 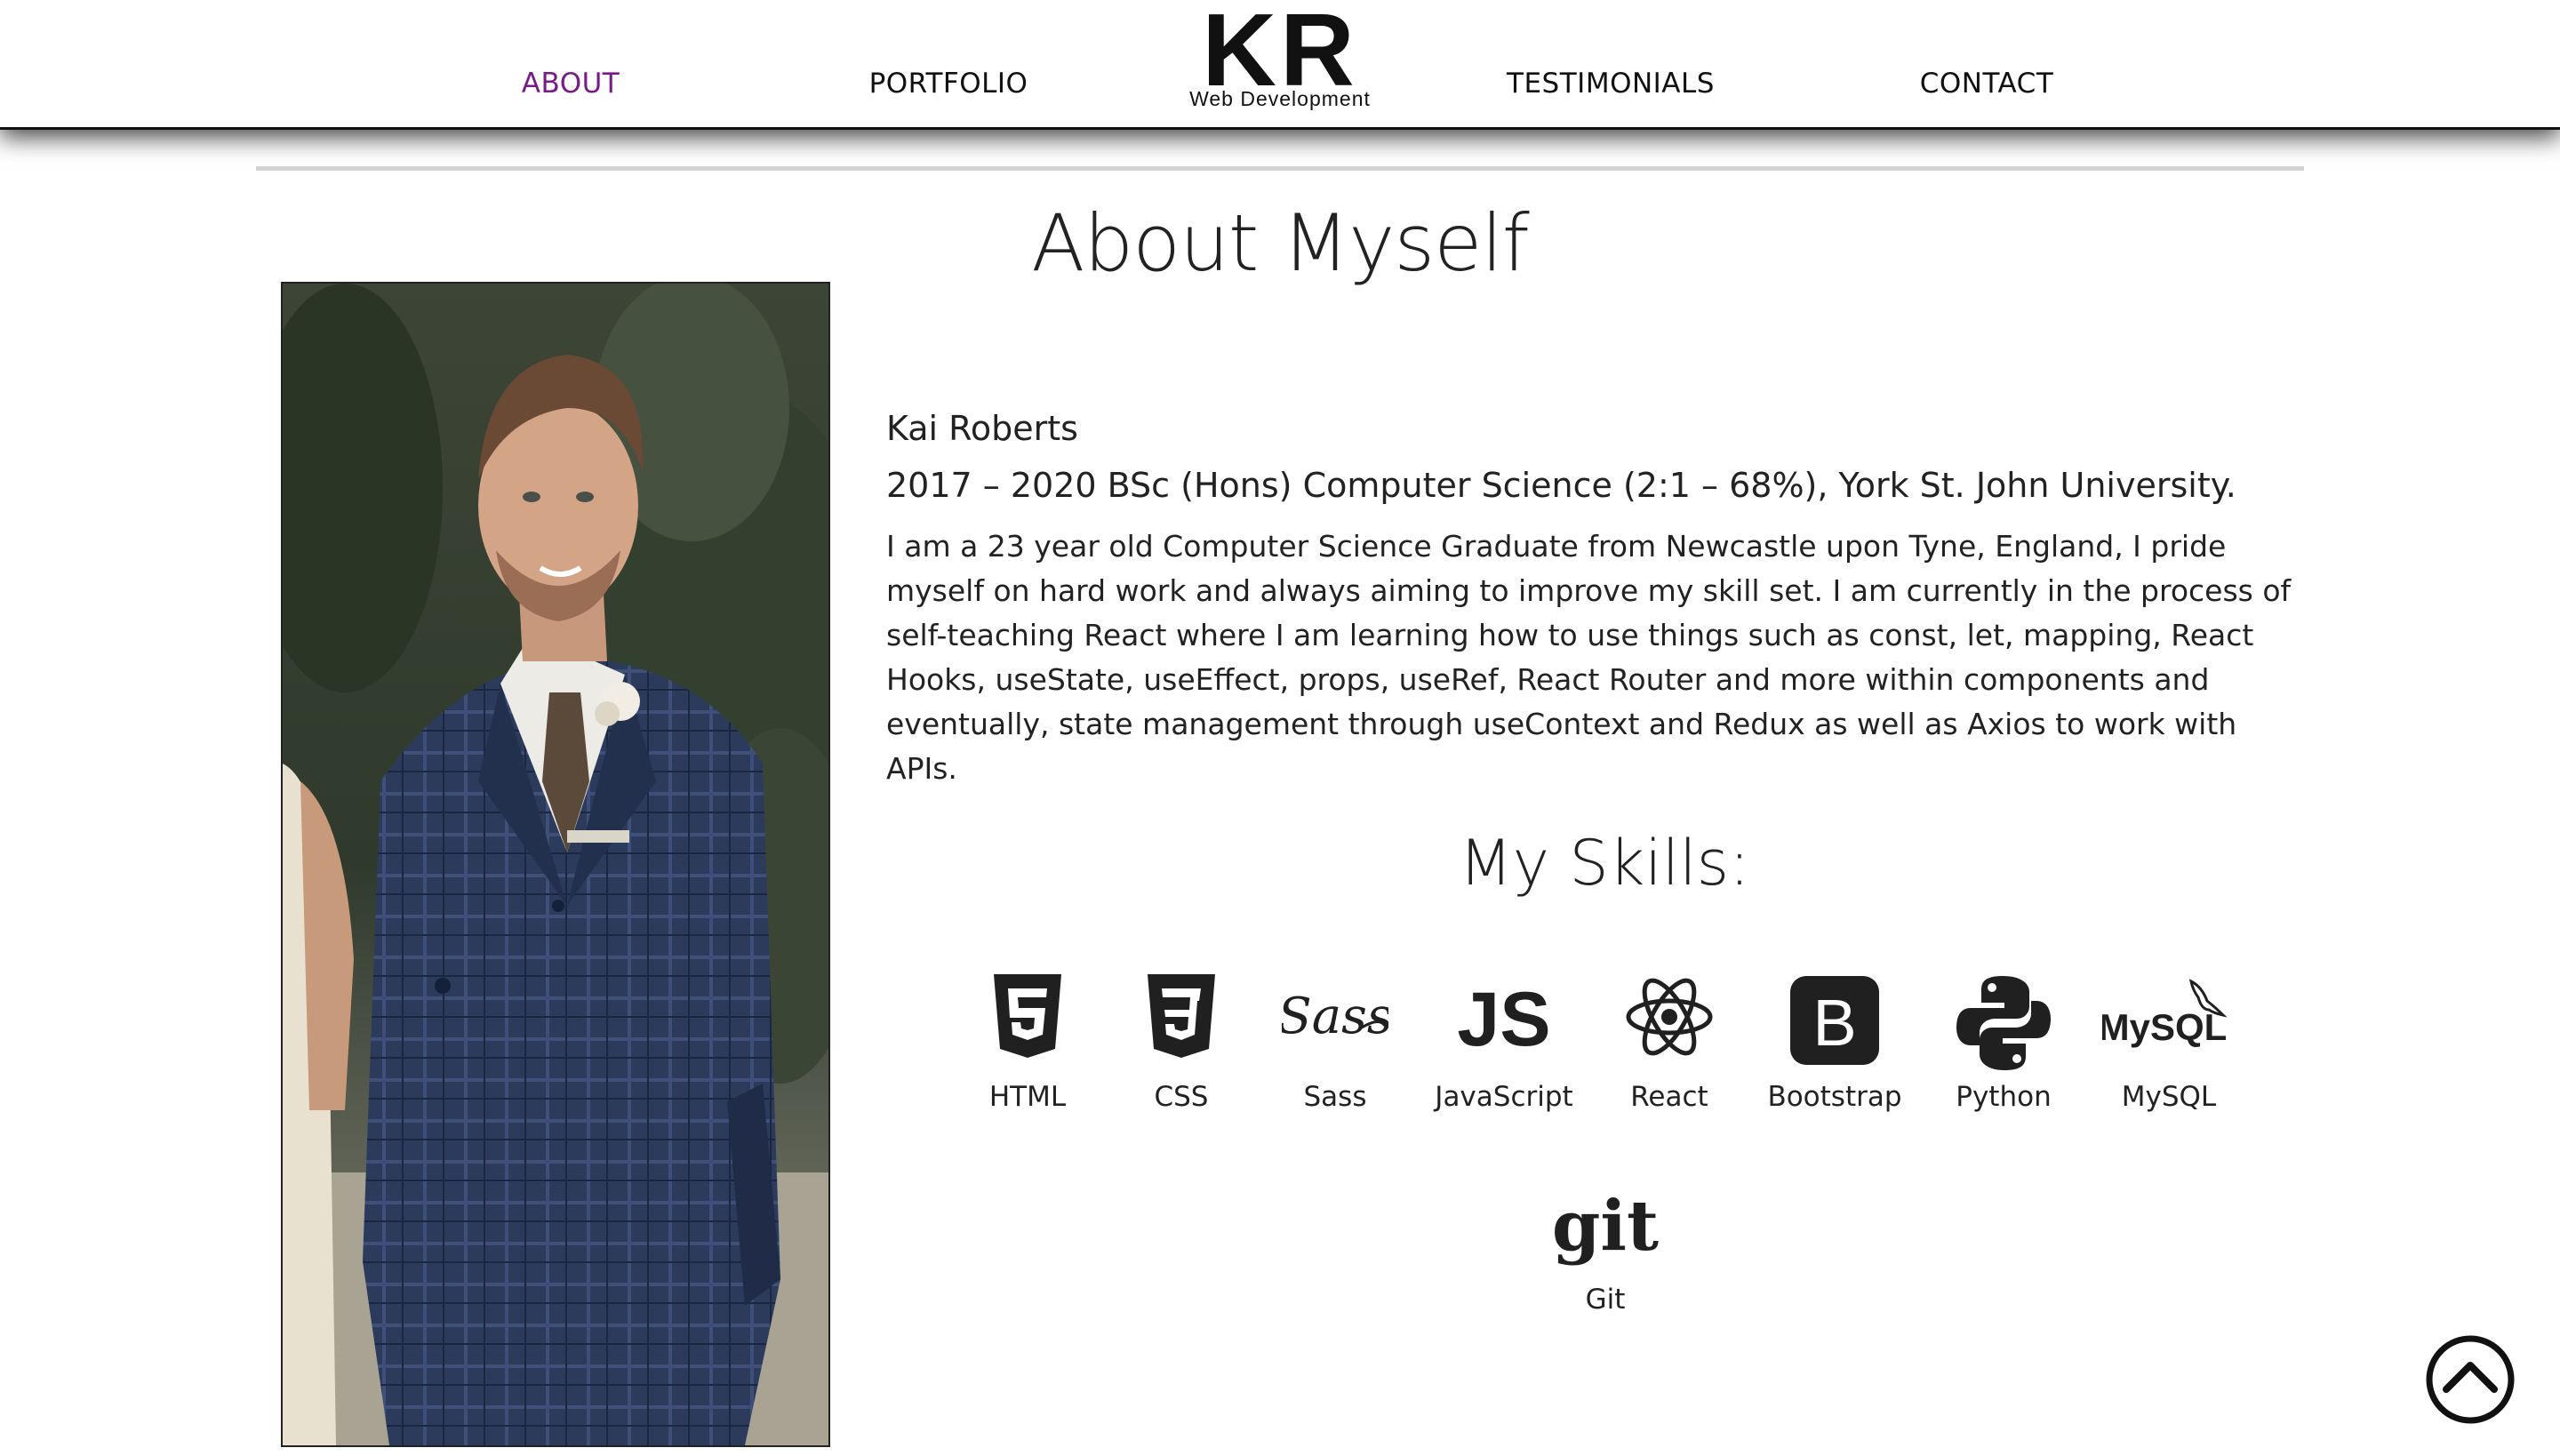 I want to click on skill-javascript: JS JavaScript, so click(x=1504, y=1043).